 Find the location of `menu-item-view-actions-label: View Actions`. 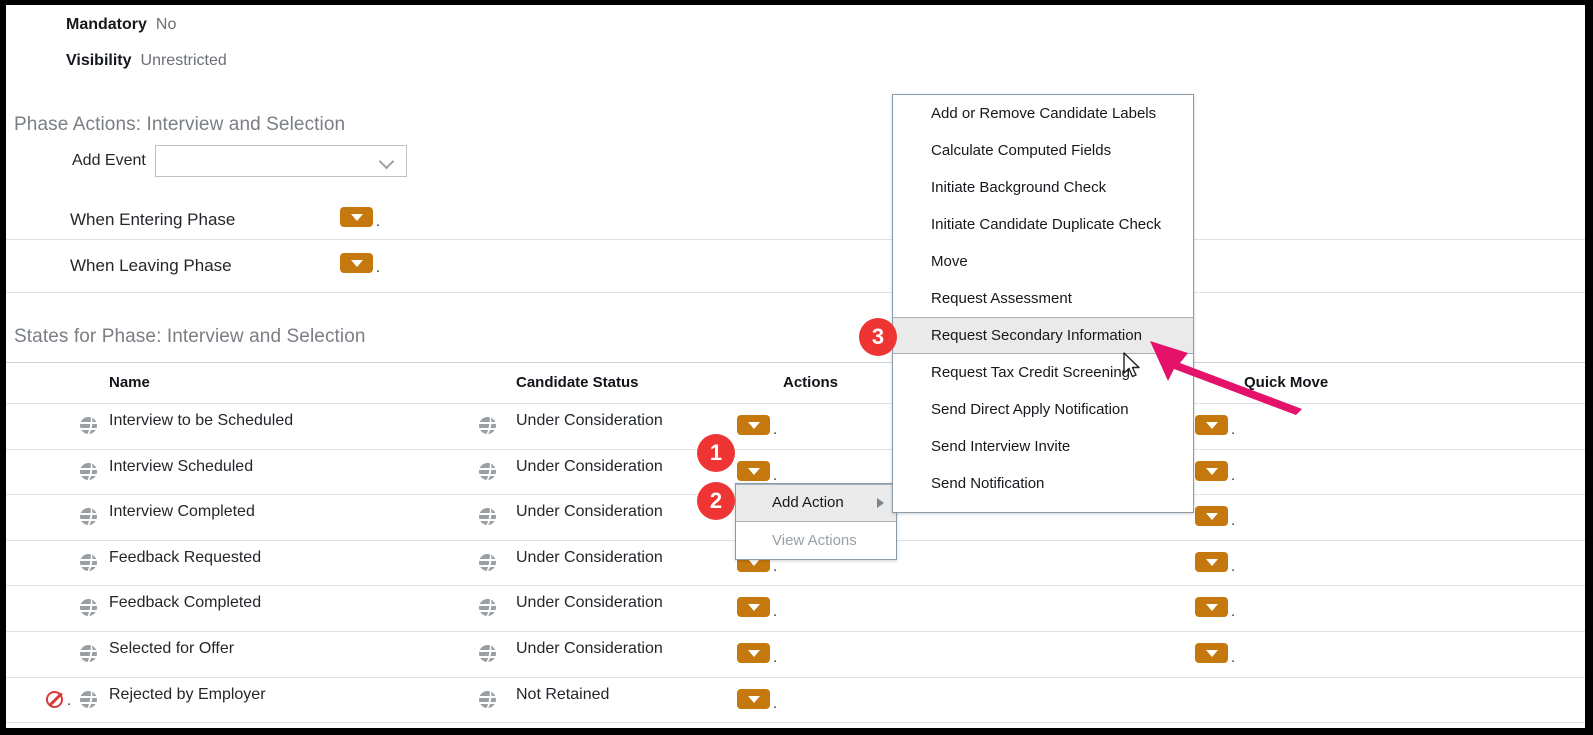

menu-item-view-actions-label: View Actions is located at coordinates (814, 540).